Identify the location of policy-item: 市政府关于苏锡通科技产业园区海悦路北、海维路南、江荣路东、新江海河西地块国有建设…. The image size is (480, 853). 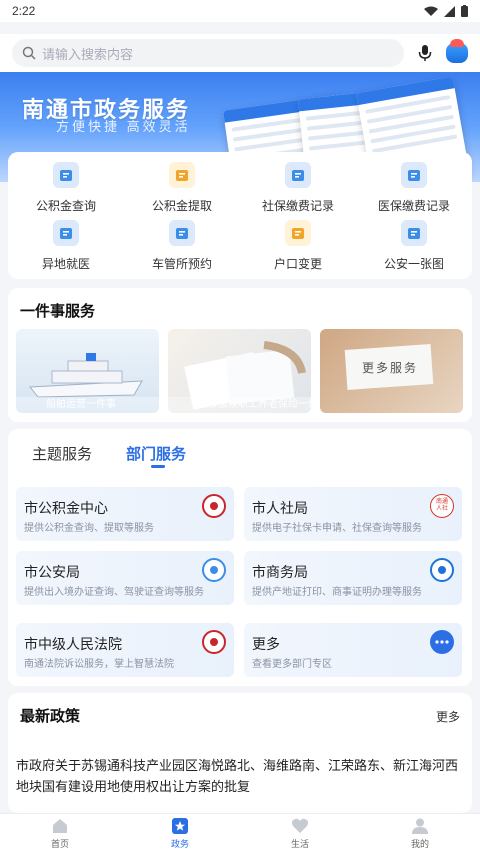
(241, 776).